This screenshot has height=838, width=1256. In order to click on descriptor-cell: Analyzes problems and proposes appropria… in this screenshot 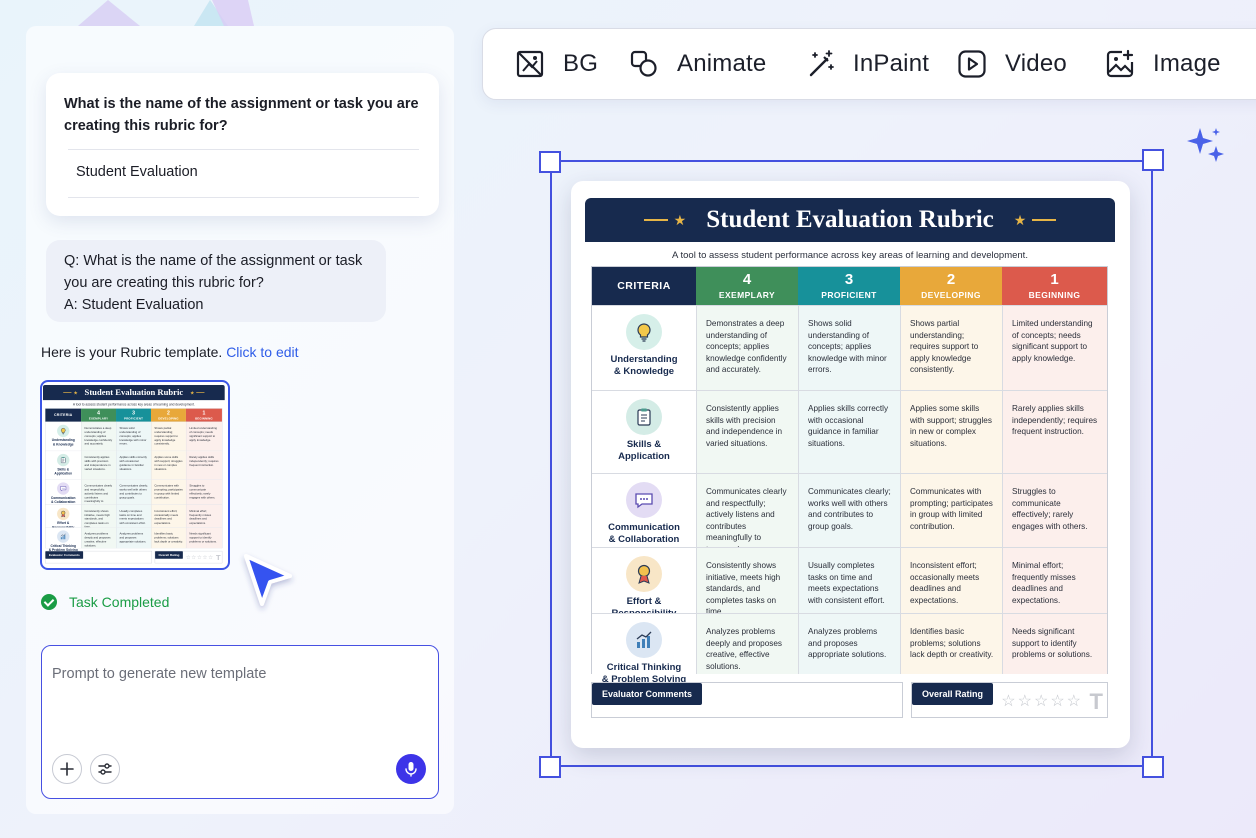, I will do `click(133, 538)`.